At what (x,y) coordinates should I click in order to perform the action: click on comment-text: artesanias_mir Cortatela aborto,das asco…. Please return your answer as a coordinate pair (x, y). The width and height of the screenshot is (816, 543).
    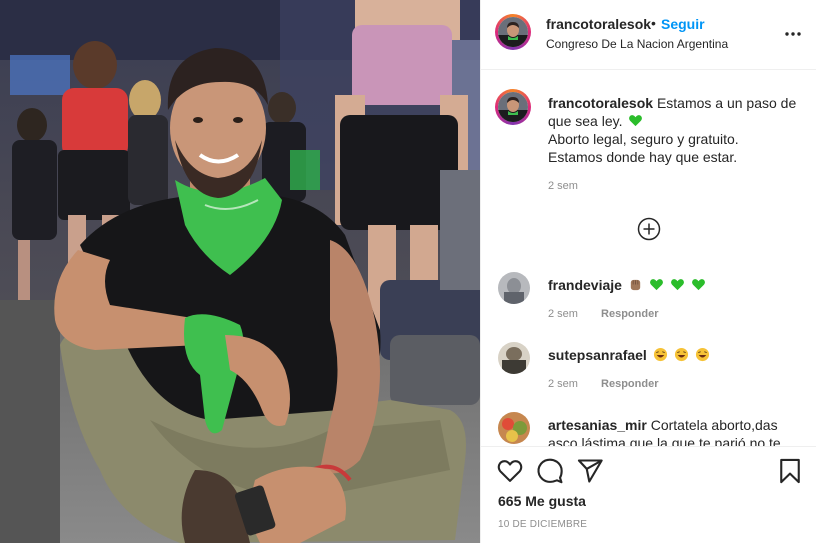
    Looking at the image, I should click on (670, 431).